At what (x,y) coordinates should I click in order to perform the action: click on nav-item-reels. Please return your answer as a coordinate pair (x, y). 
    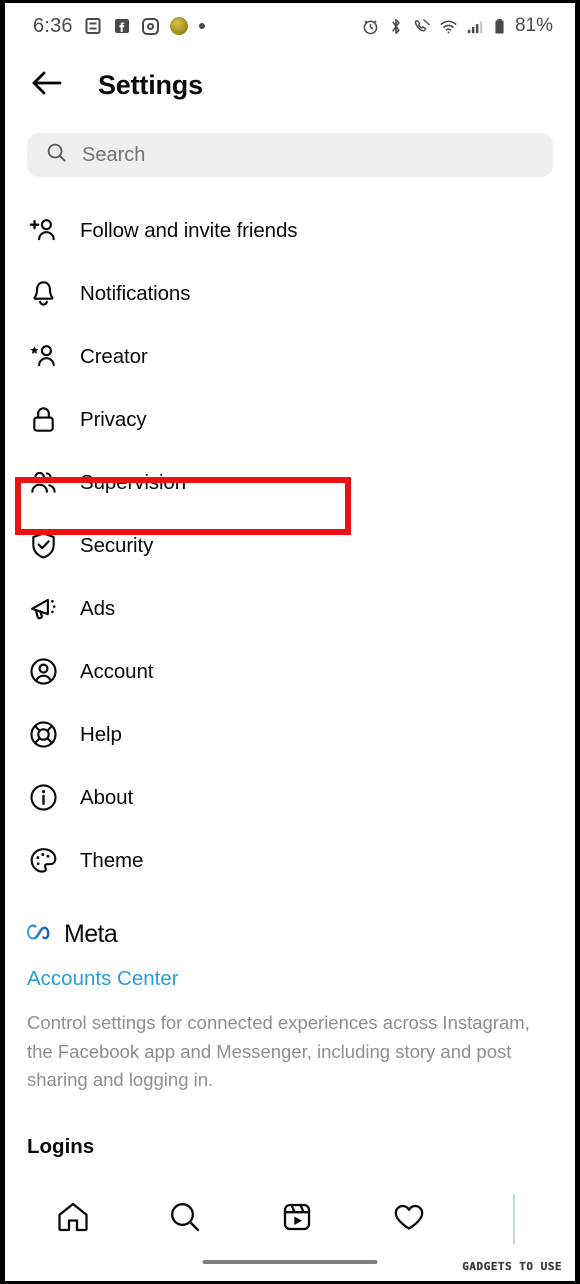
    Looking at the image, I should click on (297, 1219).